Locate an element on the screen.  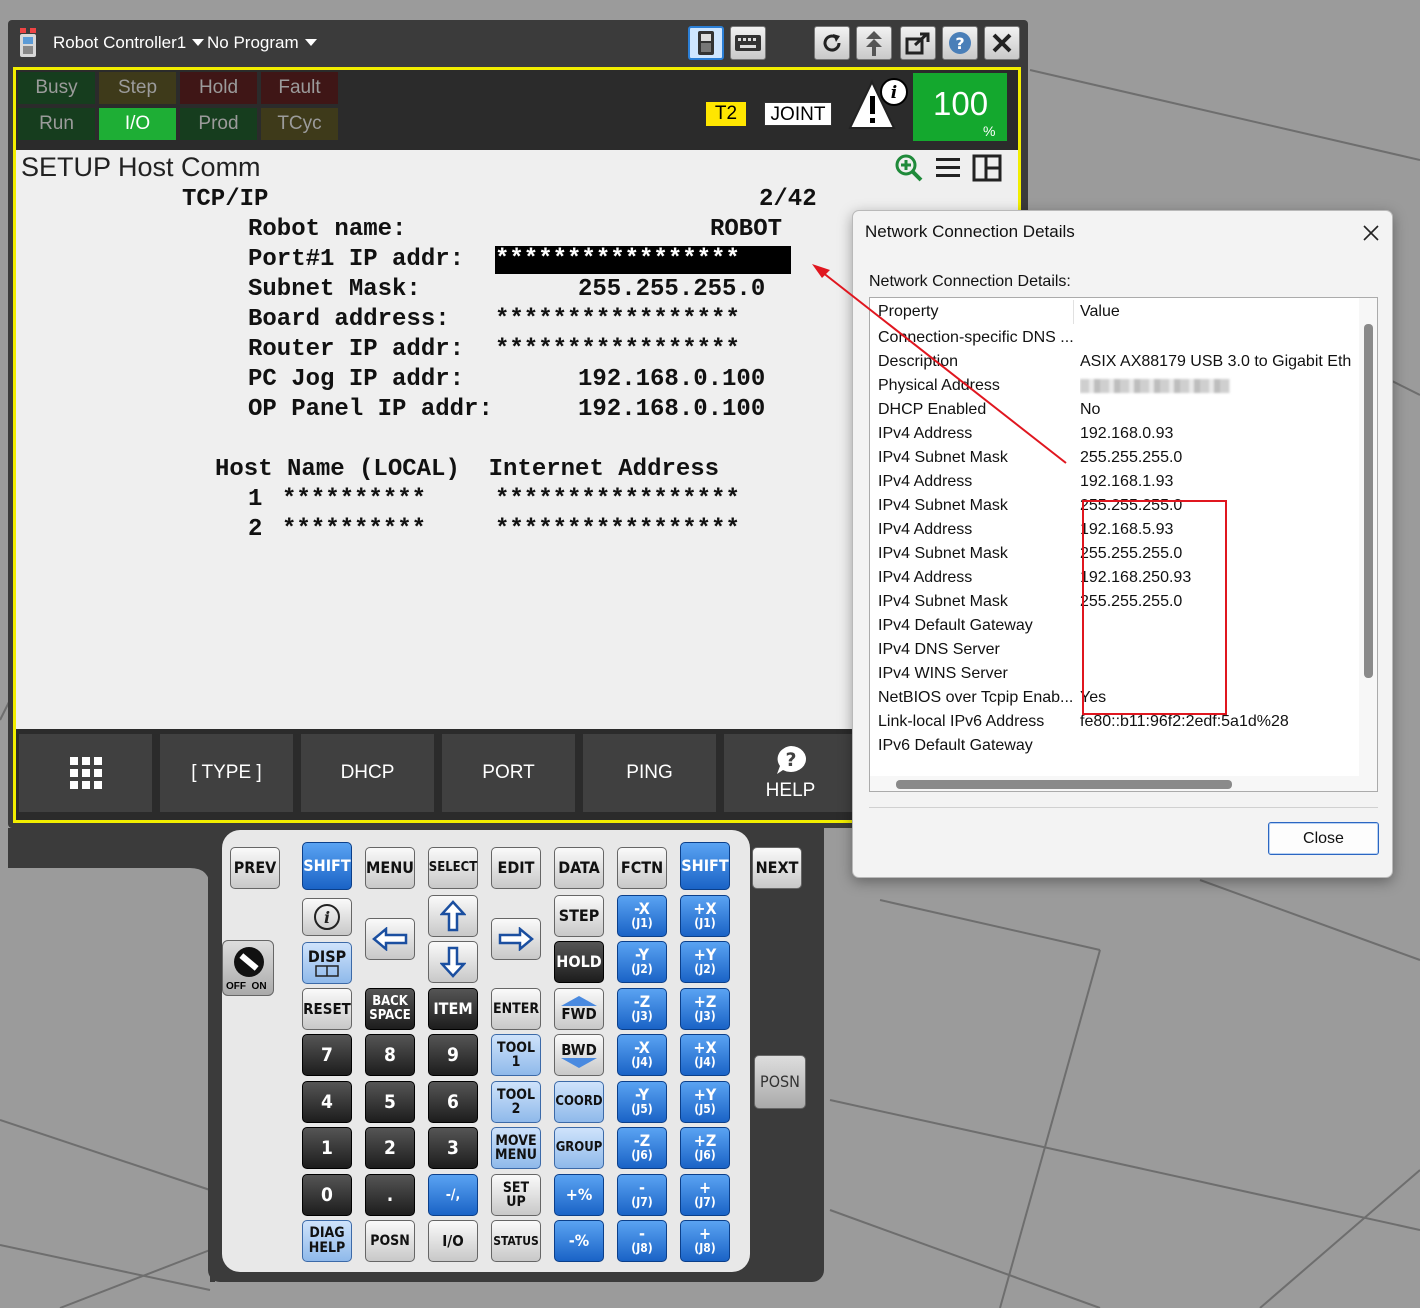
column-separator is located at coordinates (1073, 312).